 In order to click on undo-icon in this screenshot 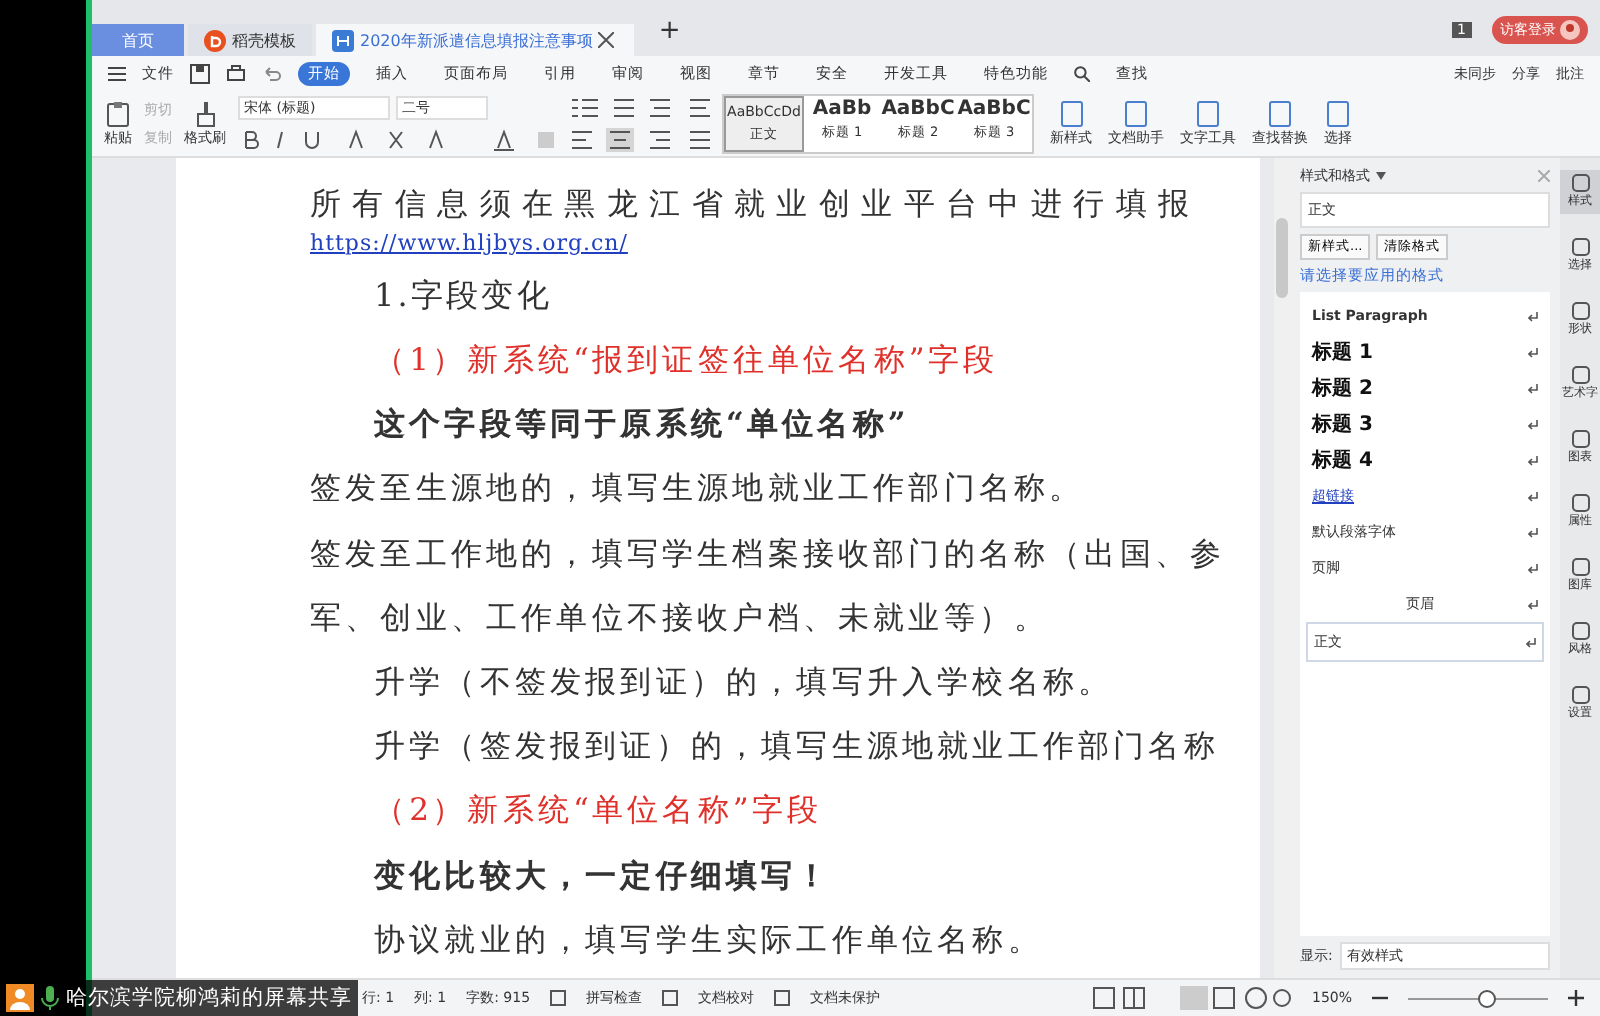, I will do `click(272, 73)`.